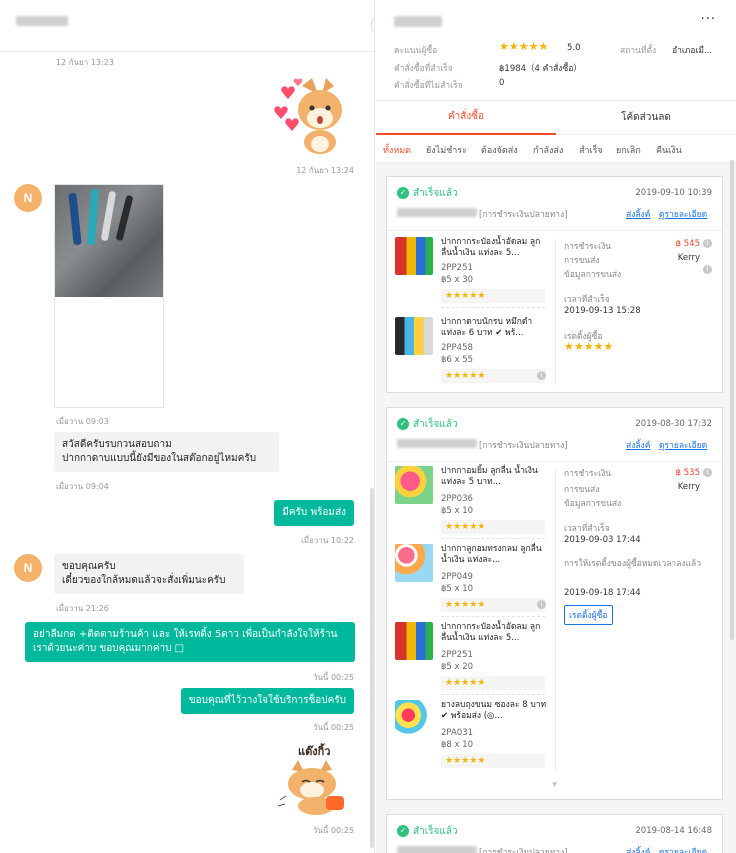 The image size is (736, 853). What do you see at coordinates (457, 745) in the screenshot?
I see `product-qty: ฿8 x 10` at bounding box center [457, 745].